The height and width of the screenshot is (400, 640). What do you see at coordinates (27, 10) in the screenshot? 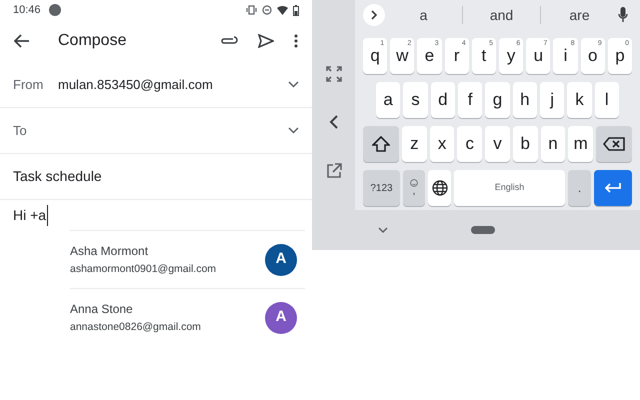
I see `clock-time: 10:46` at bounding box center [27, 10].